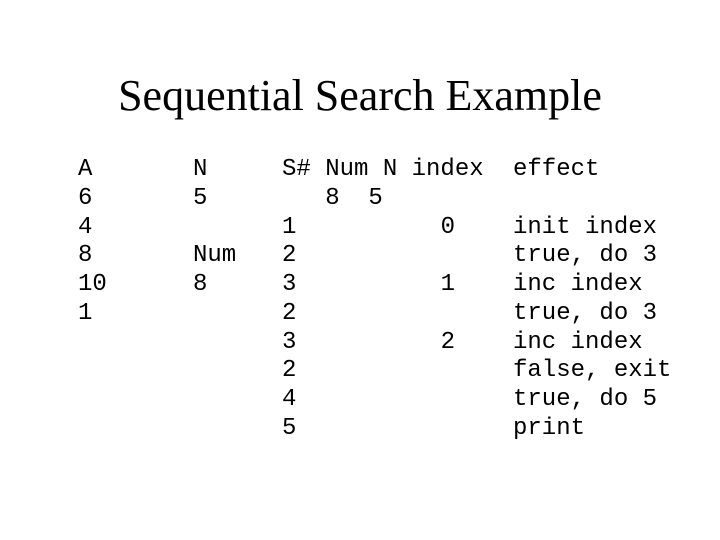 The height and width of the screenshot is (540, 720). I want to click on index-column: 0 1 2, so click(448, 300).